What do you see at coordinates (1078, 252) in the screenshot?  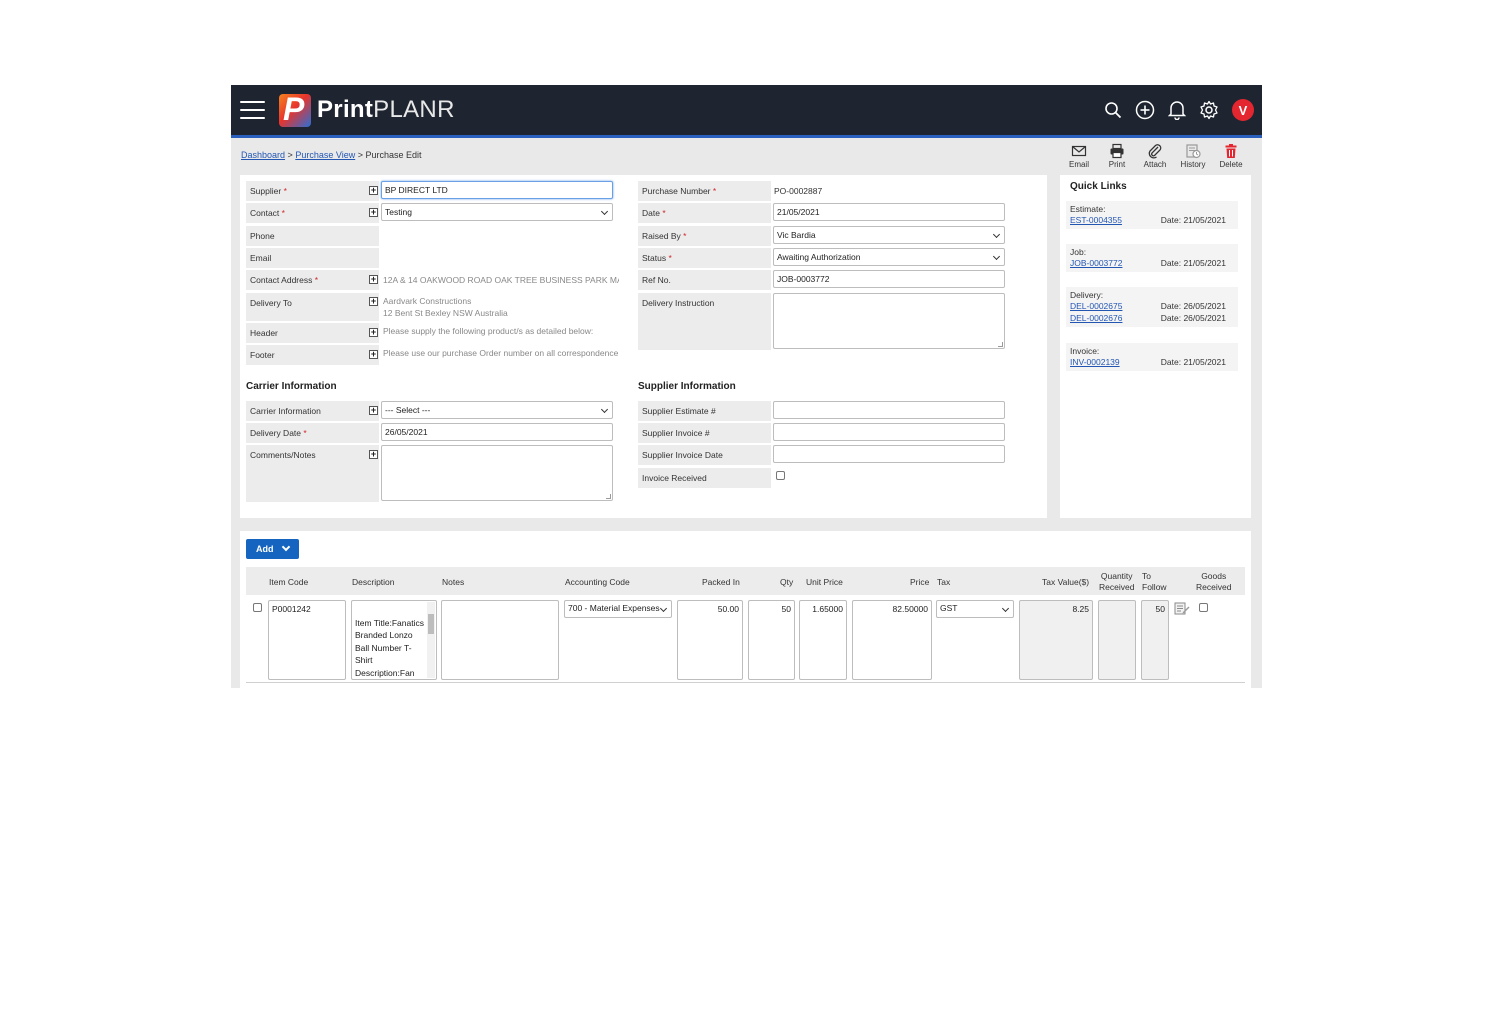 I see `job-caption: Job:` at bounding box center [1078, 252].